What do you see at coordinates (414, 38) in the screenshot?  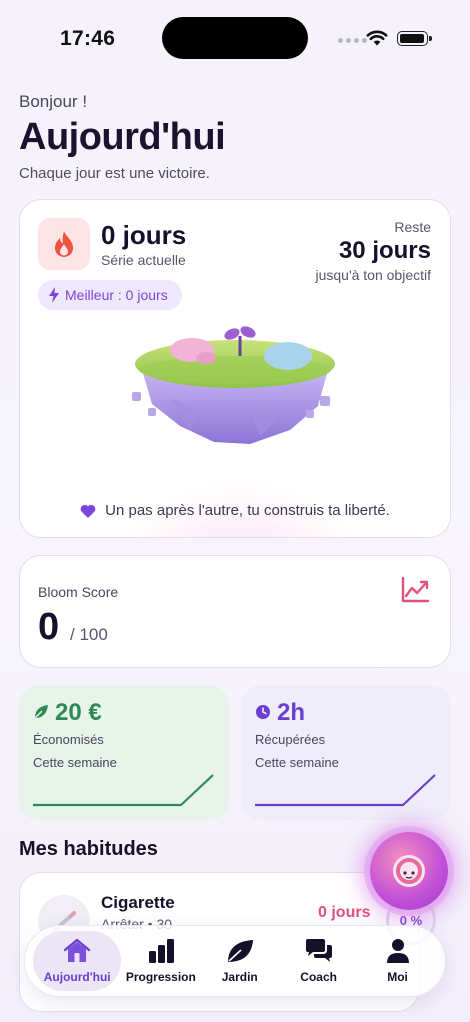 I see `battery-icon` at bounding box center [414, 38].